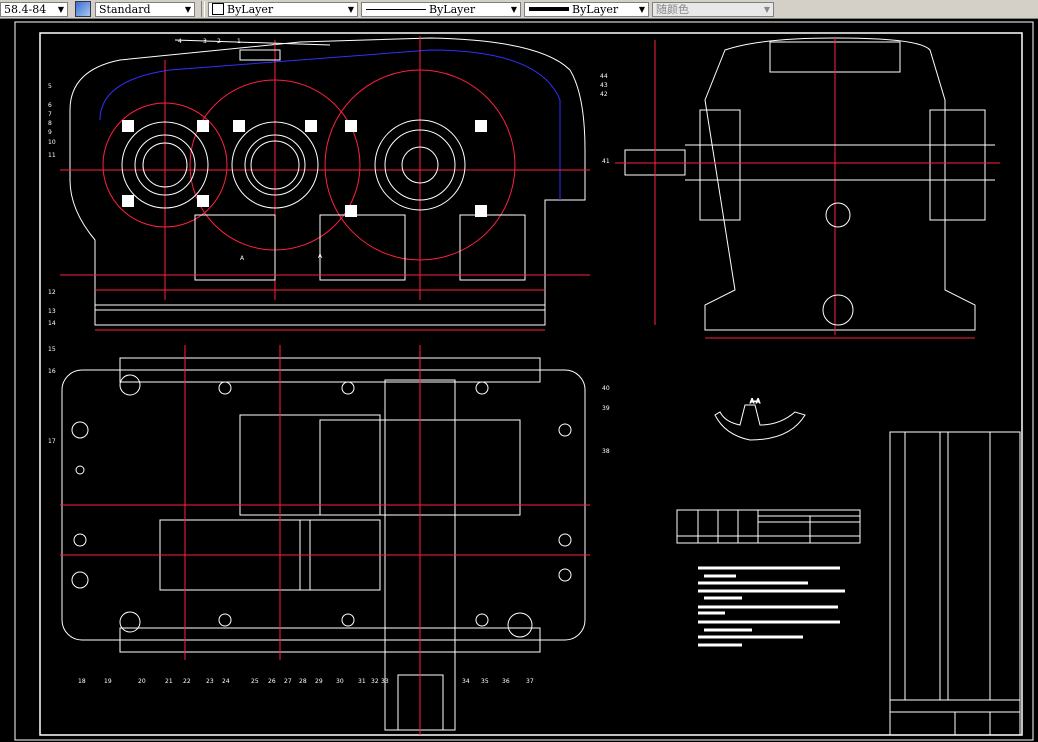 This screenshot has width=1038, height=742. I want to click on balloon: 10, so click(52, 142).